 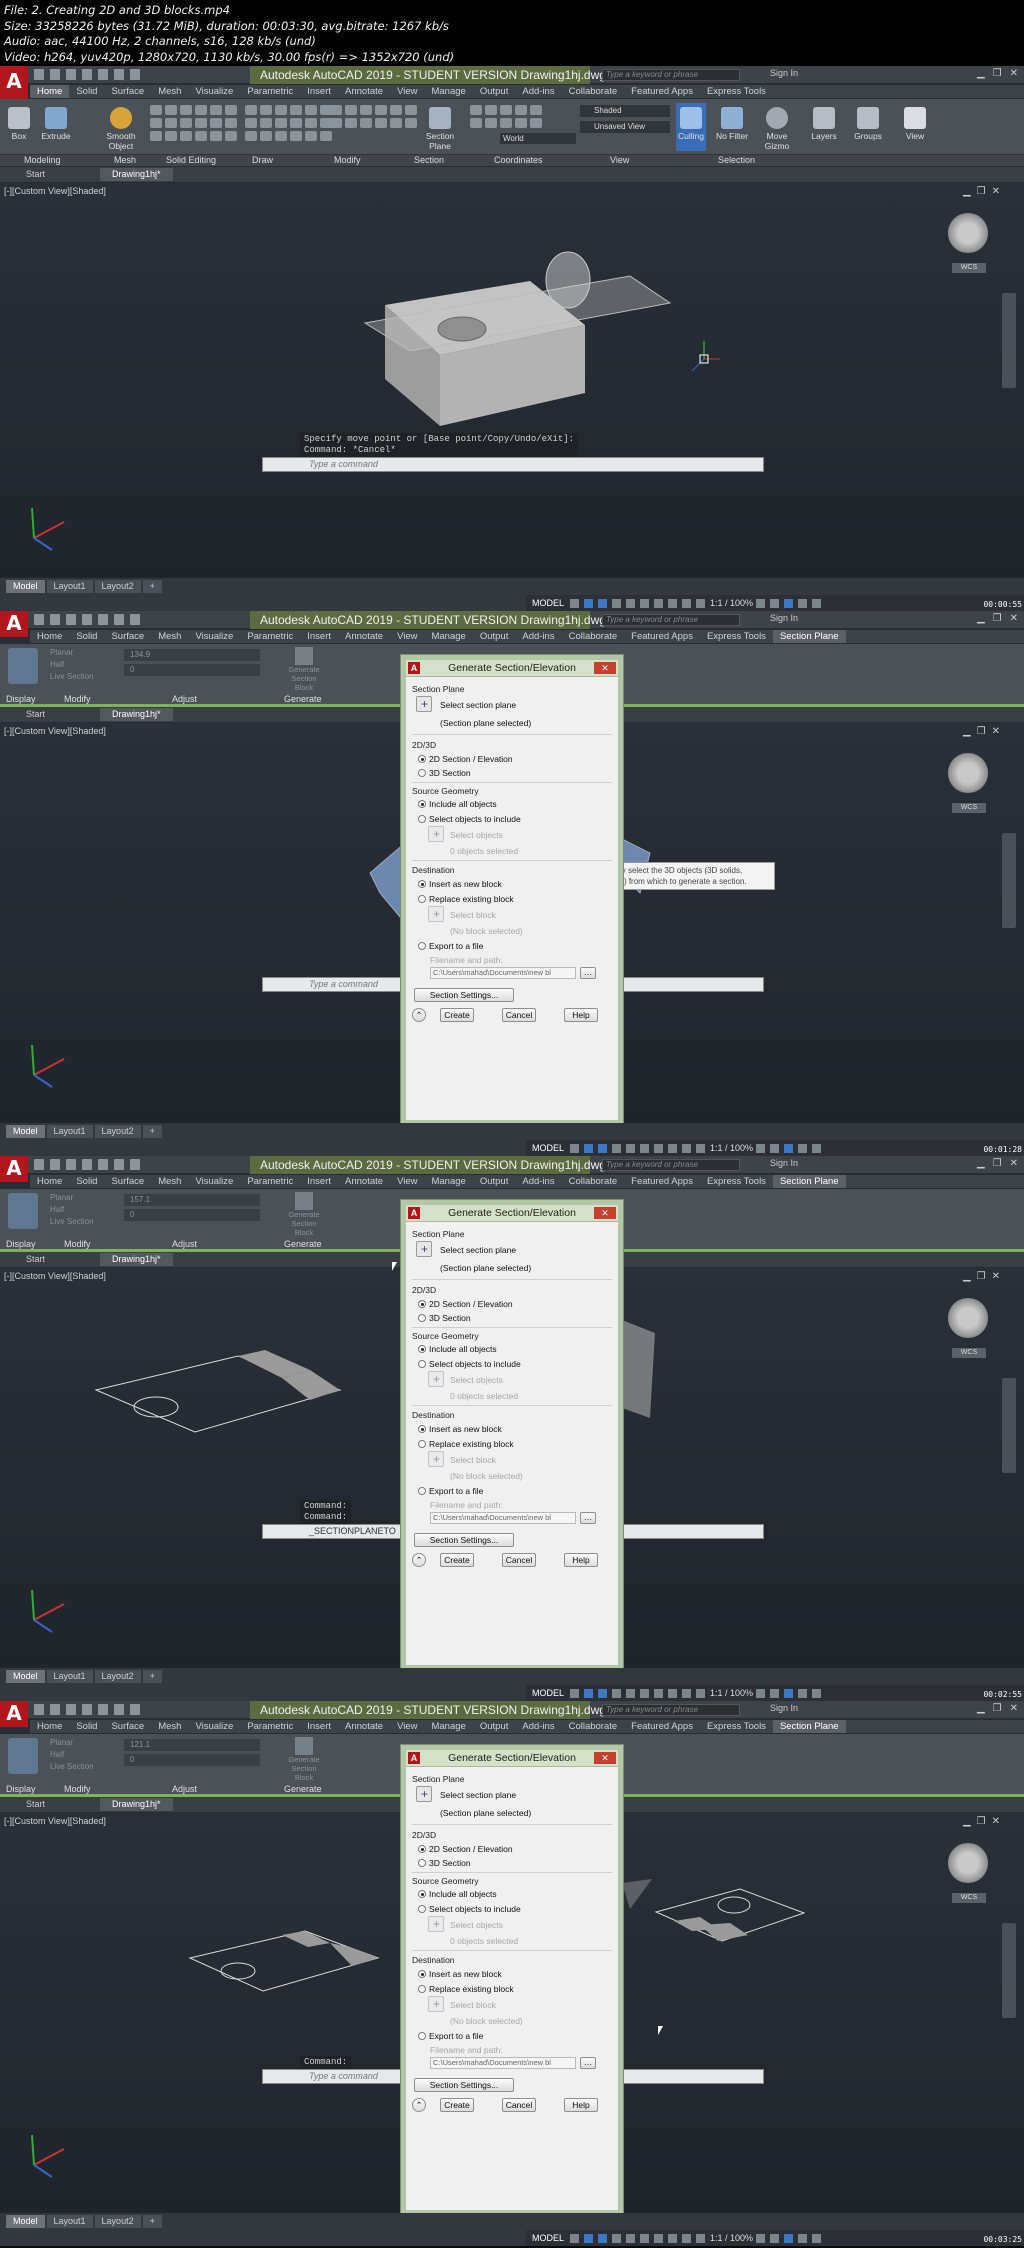 I want to click on start-tab: Start, so click(x=35, y=1259).